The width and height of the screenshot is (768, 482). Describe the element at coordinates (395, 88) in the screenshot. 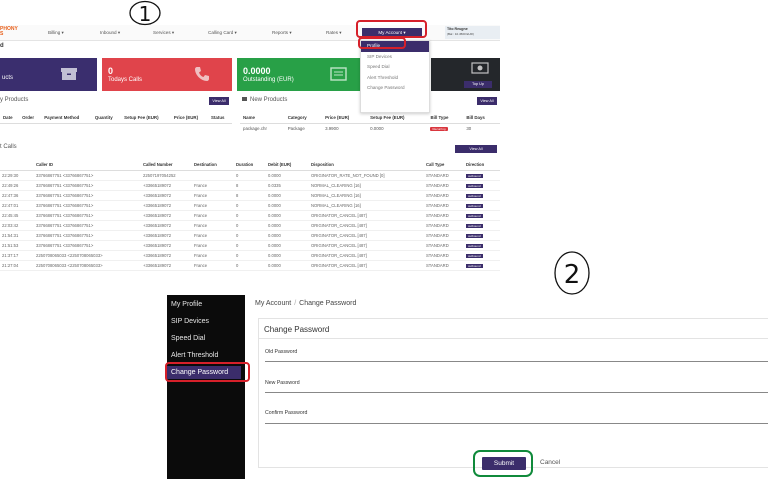

I see `menu-change-password: Change Password` at that location.